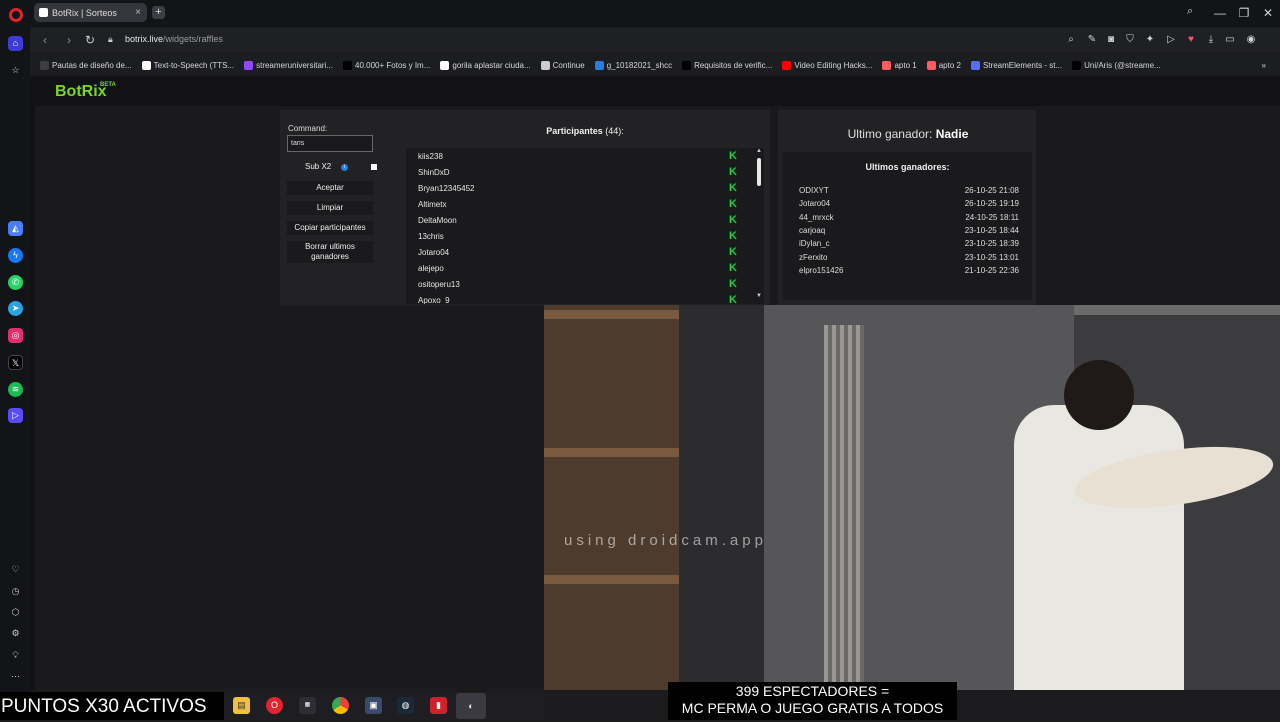  What do you see at coordinates (434, 300) in the screenshot?
I see `participant-name: Apoxo_9` at bounding box center [434, 300].